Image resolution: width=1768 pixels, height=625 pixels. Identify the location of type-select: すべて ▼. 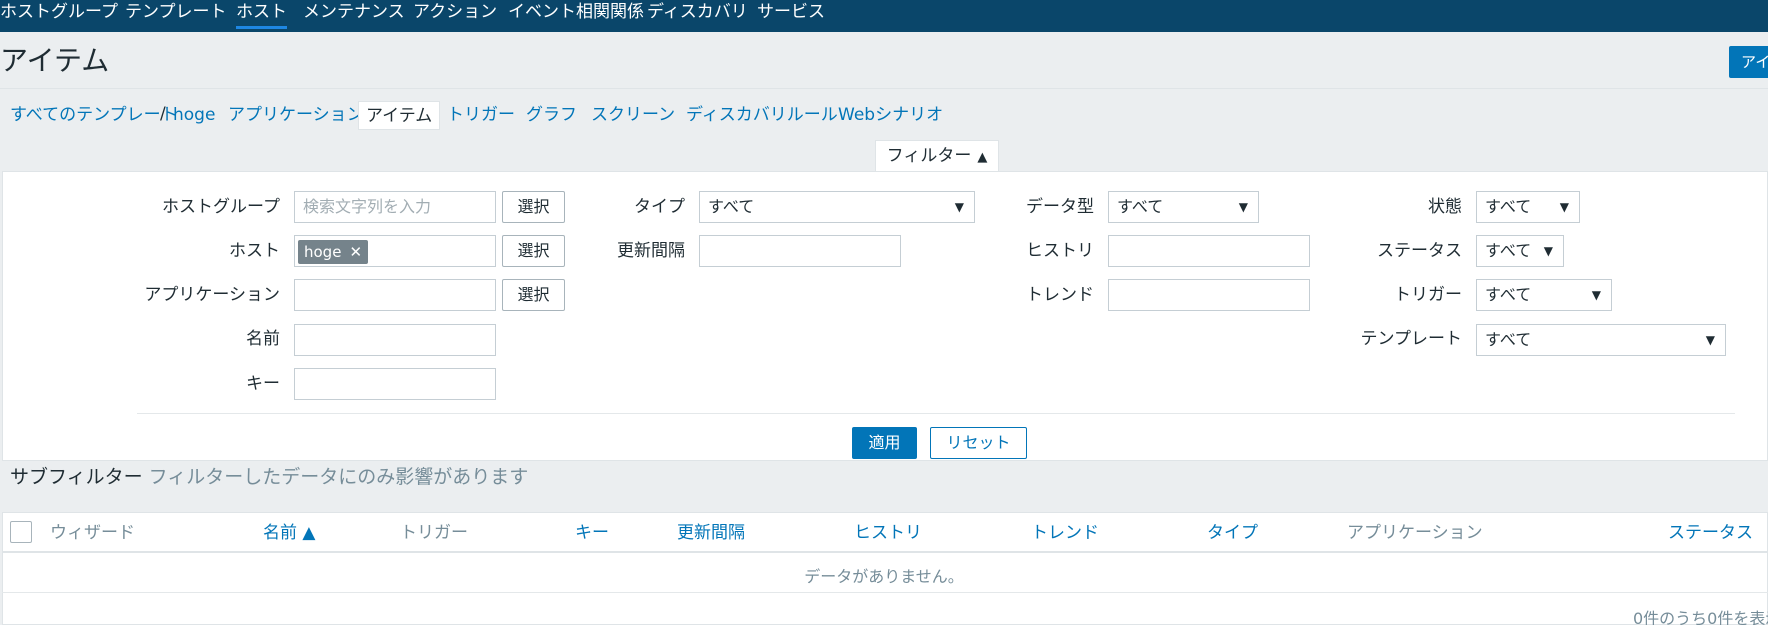
(837, 207).